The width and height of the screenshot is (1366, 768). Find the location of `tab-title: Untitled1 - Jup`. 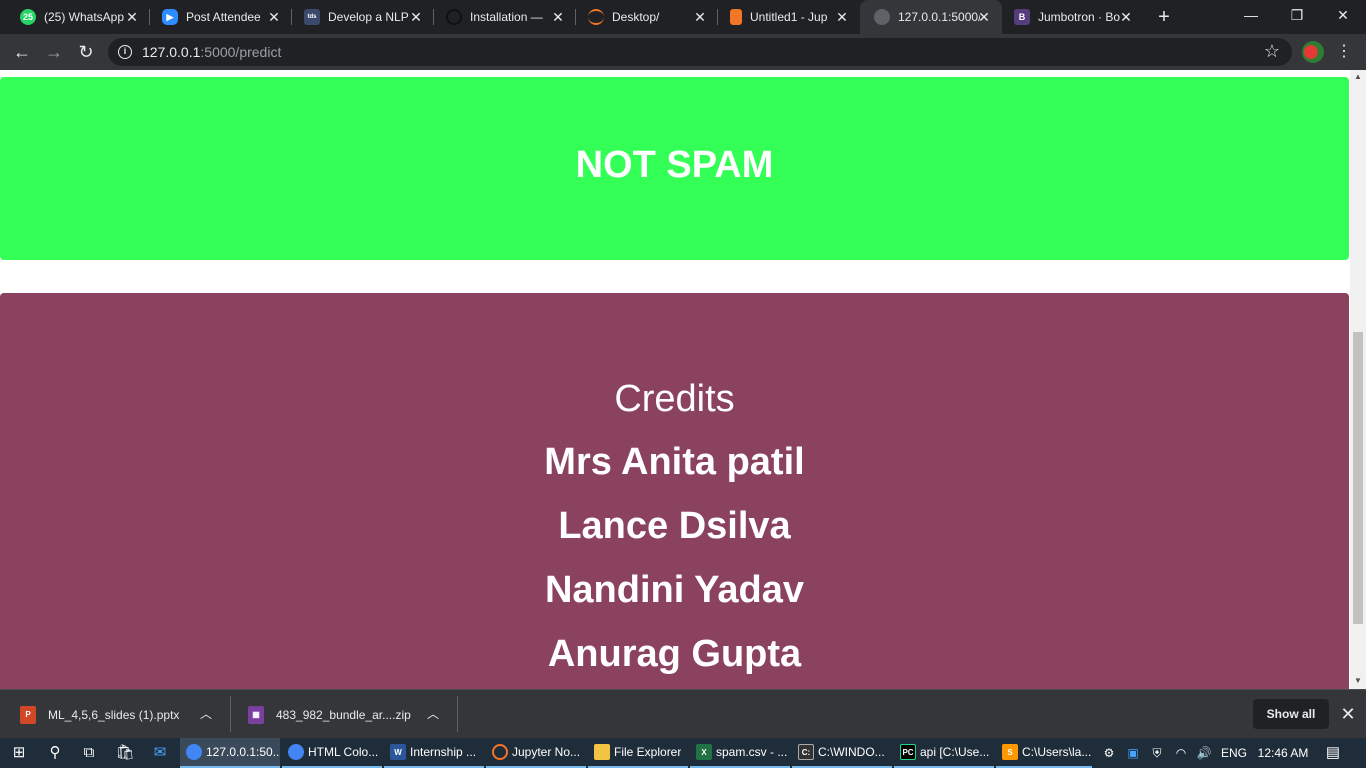

tab-title: Untitled1 - Jup is located at coordinates (789, 17).